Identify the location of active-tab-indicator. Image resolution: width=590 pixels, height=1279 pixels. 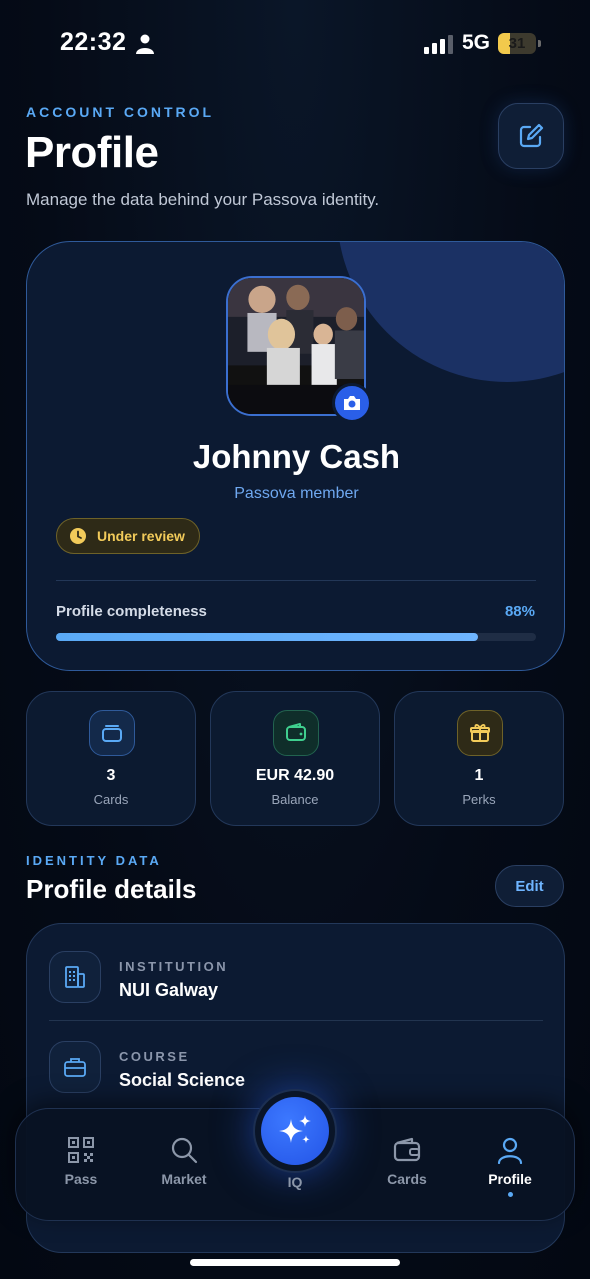
(510, 1194).